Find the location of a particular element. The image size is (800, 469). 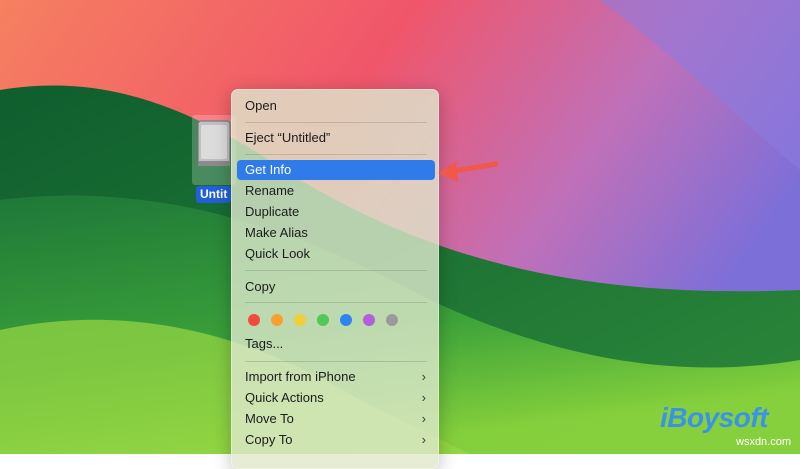

tag-blue-icon is located at coordinates (346, 320).